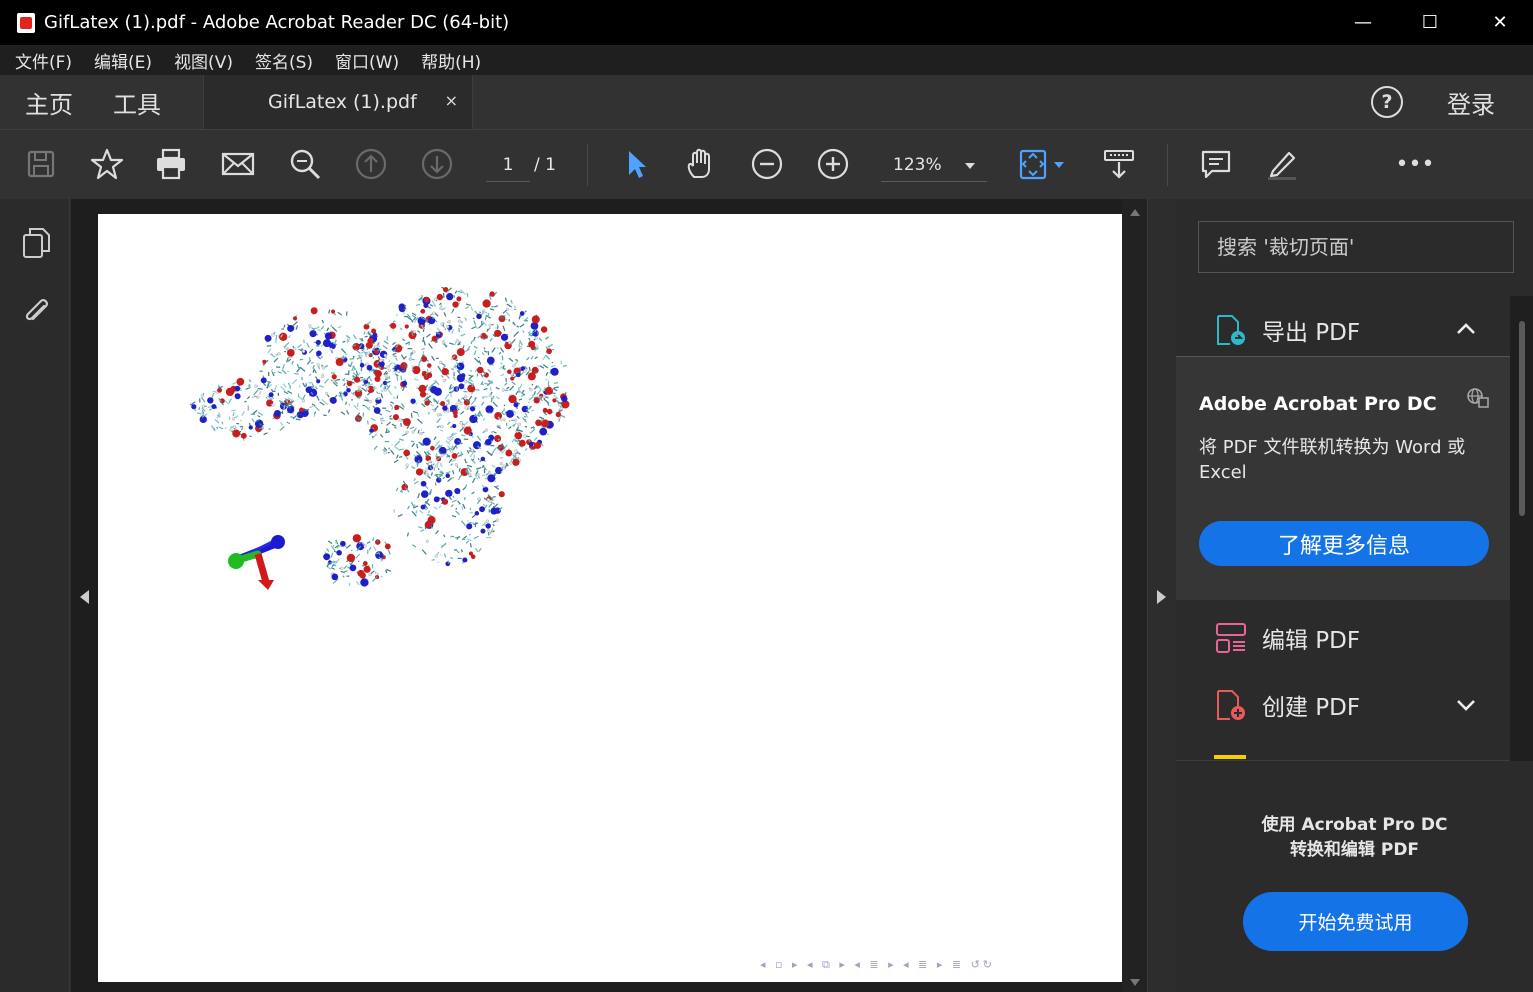 This screenshot has width=1533, height=992. Describe the element at coordinates (1343, 705) in the screenshot. I see `create-pdf-item: 创建 PDF` at that location.